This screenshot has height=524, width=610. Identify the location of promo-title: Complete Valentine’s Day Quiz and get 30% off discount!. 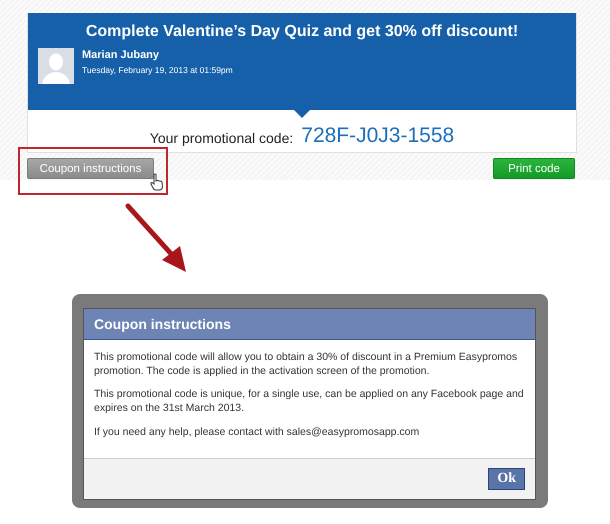
(302, 32).